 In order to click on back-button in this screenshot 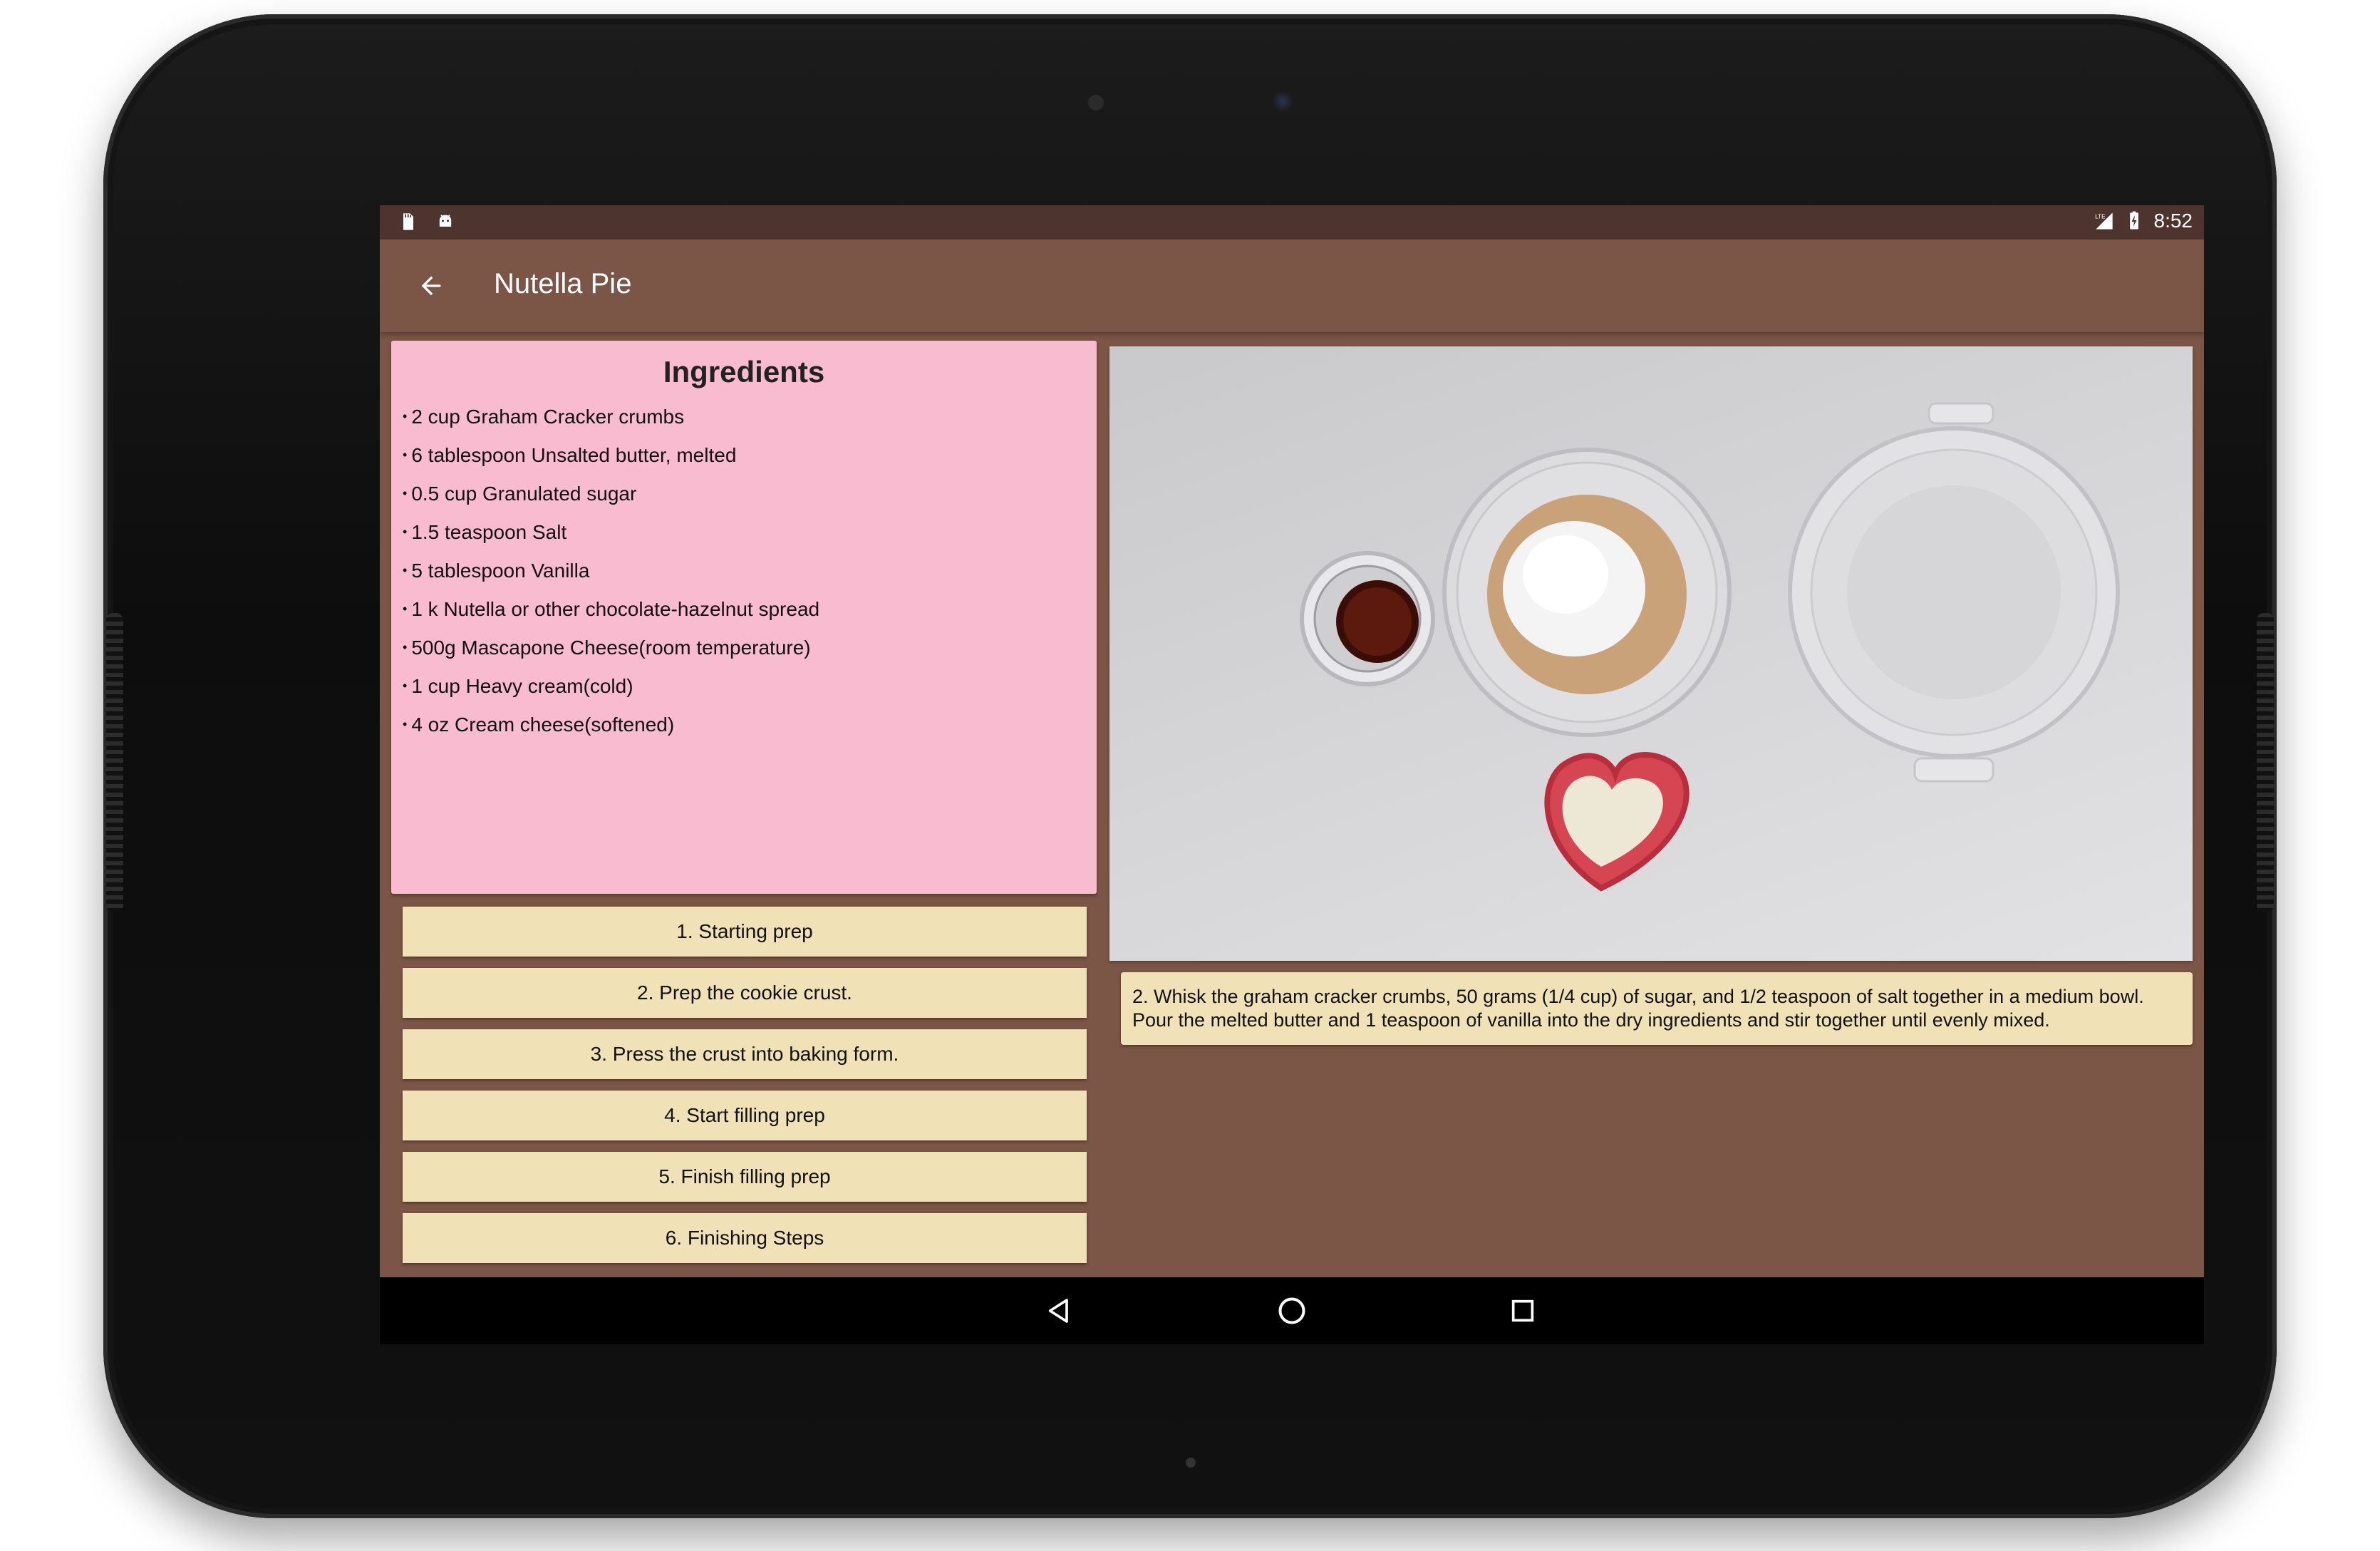, I will do `click(431, 286)`.